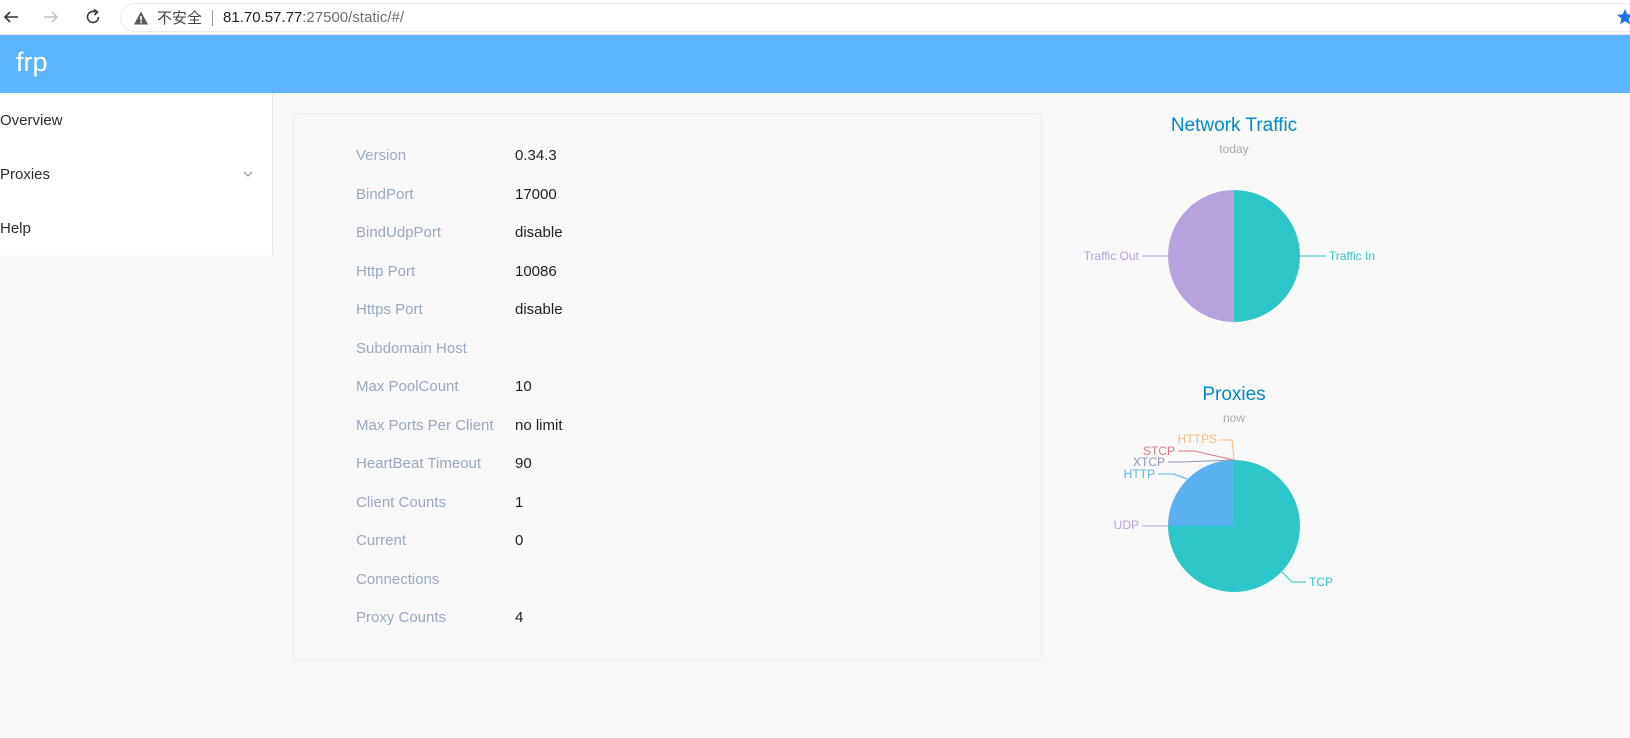 The image size is (1630, 738). Describe the element at coordinates (179, 17) in the screenshot. I see `security-status: 不安全` at that location.